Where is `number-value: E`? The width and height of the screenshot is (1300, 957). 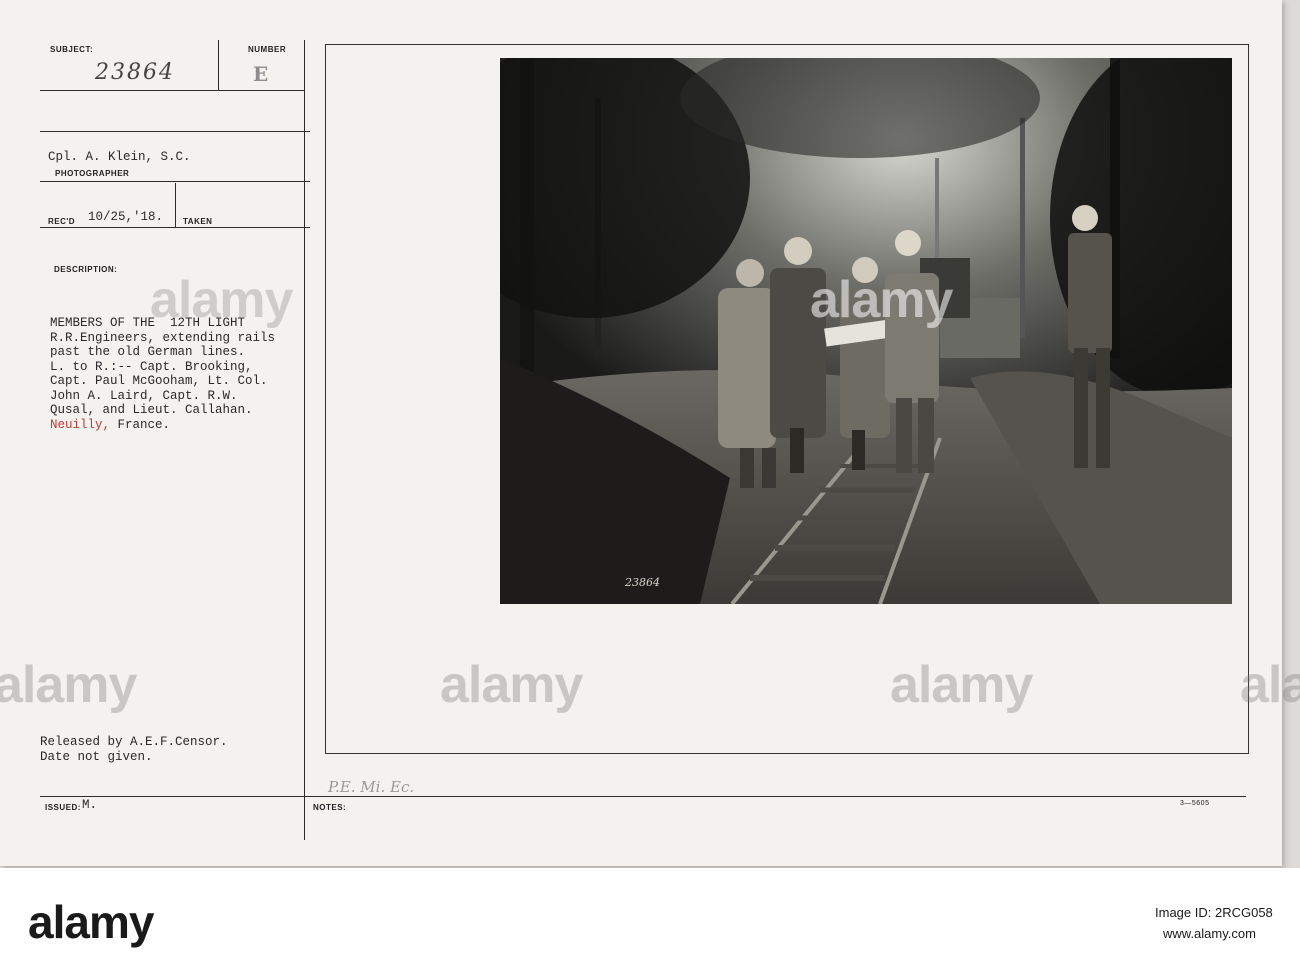
number-value: E is located at coordinates (261, 74).